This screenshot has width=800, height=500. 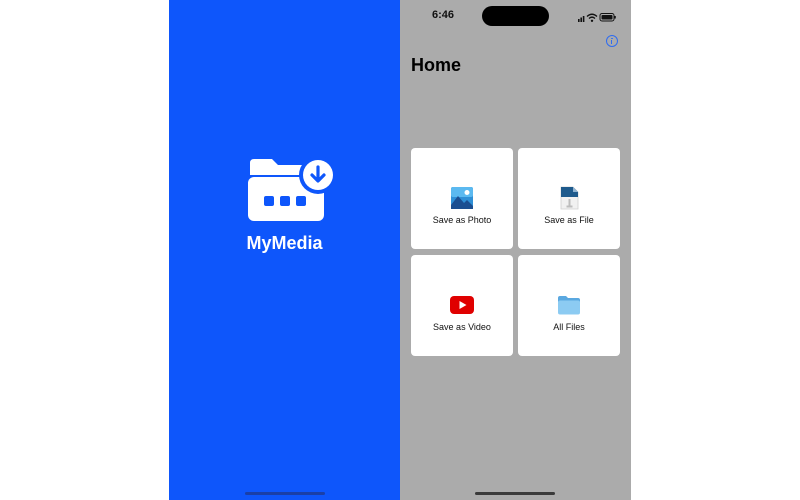 I want to click on all-files-button: All Files, so click(x=569, y=305).